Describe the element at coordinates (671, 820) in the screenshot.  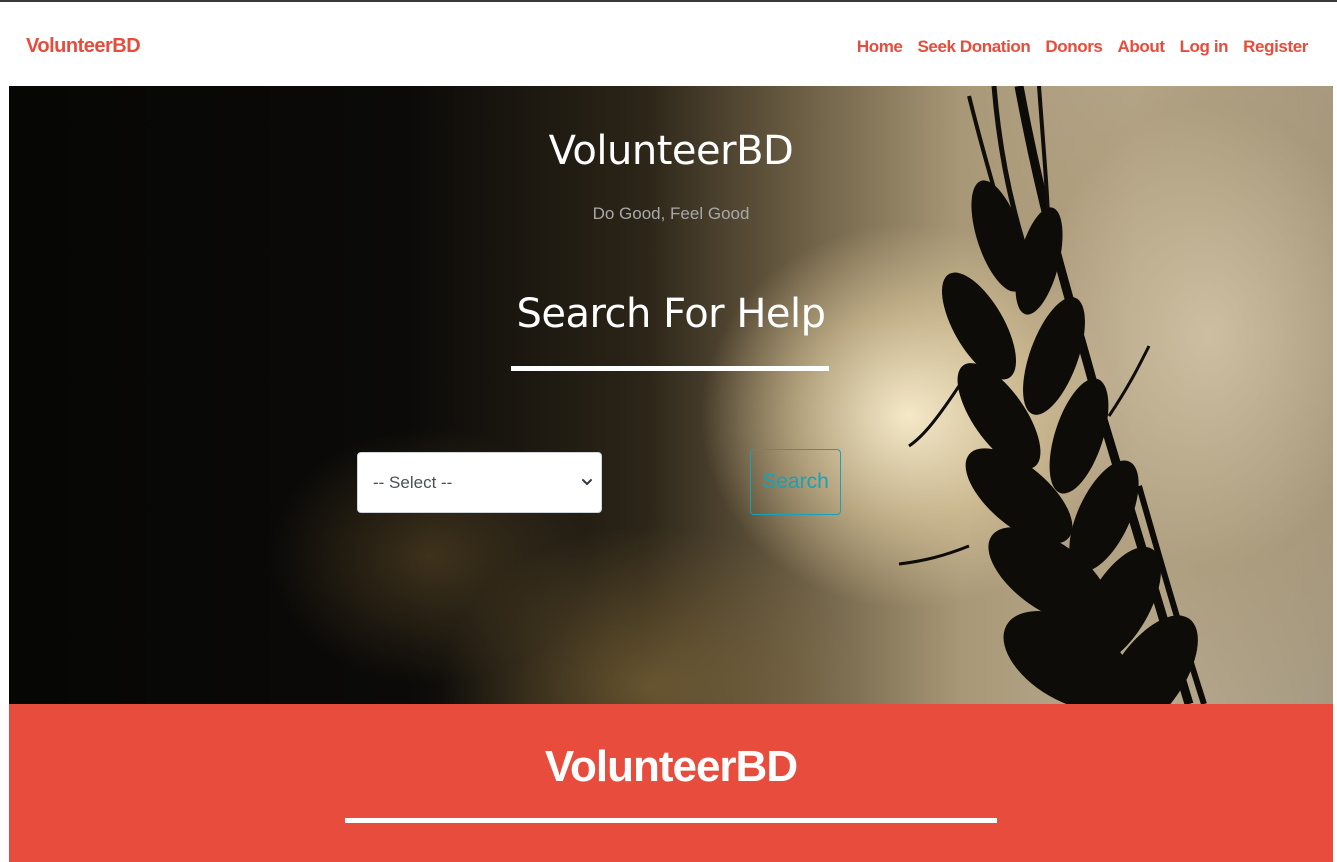
I see `about-section-underline` at that location.